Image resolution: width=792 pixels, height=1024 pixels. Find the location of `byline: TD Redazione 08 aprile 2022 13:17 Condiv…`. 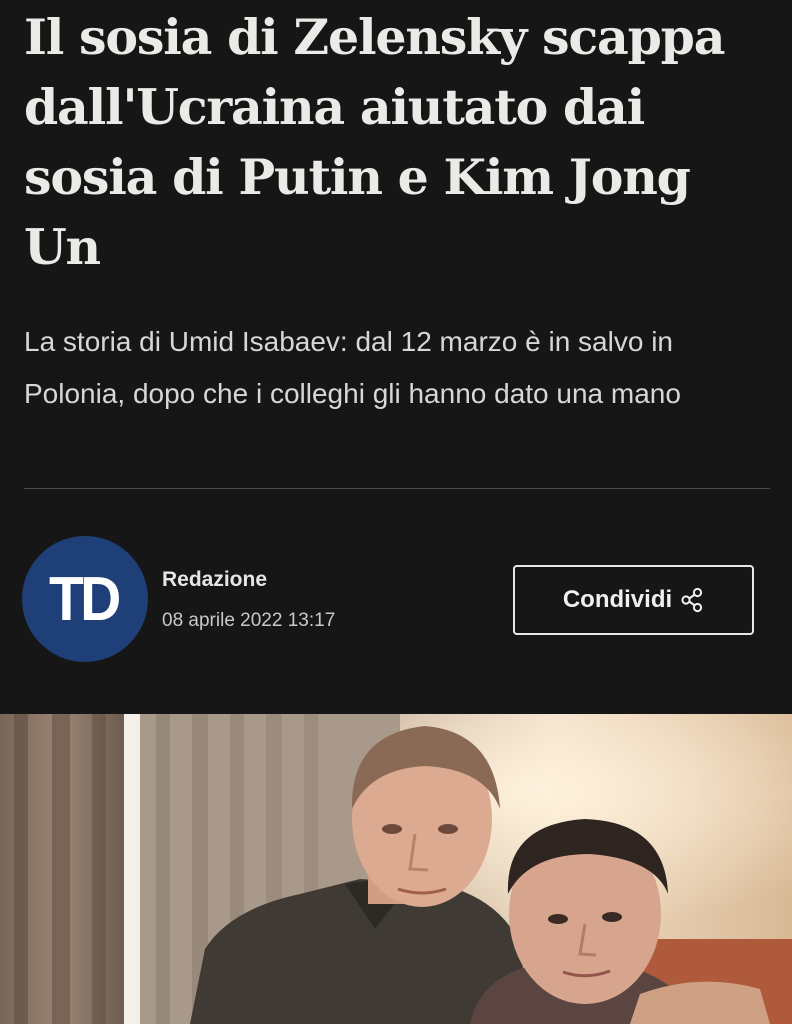

byline: TD Redazione 08 aprile 2022 13:17 Condiv… is located at coordinates (396, 600).